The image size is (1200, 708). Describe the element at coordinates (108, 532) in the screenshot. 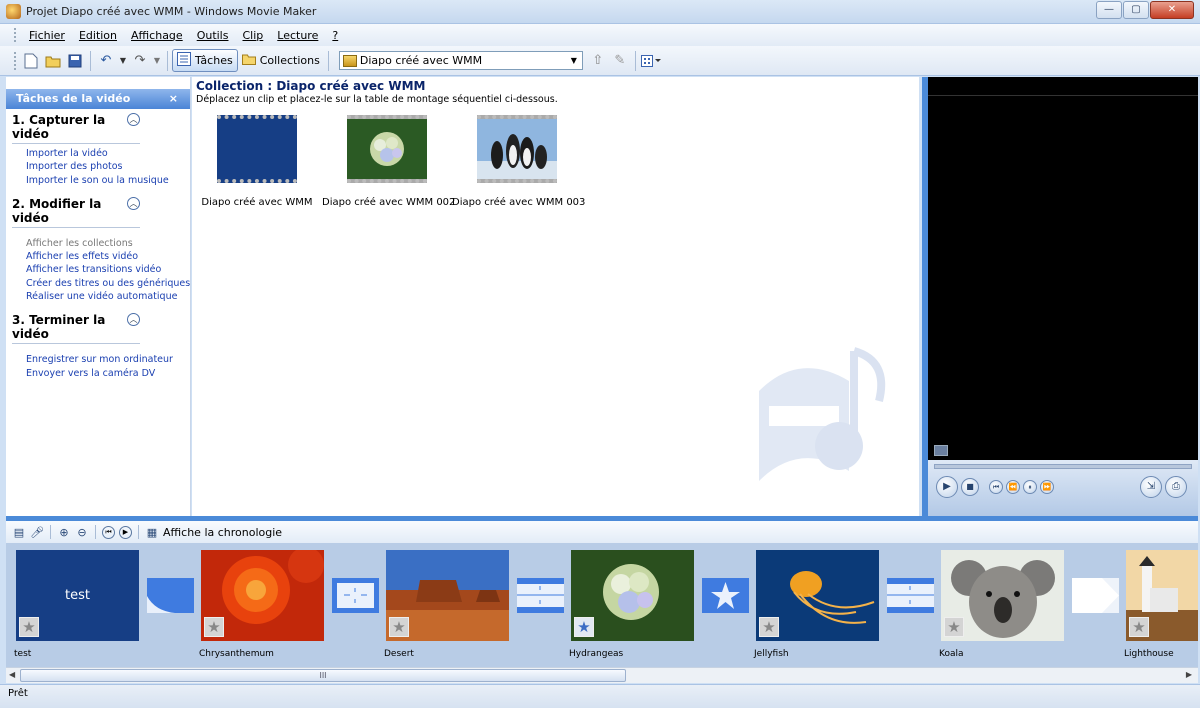

I see `rewind-storyboard-icon: ⏮` at that location.